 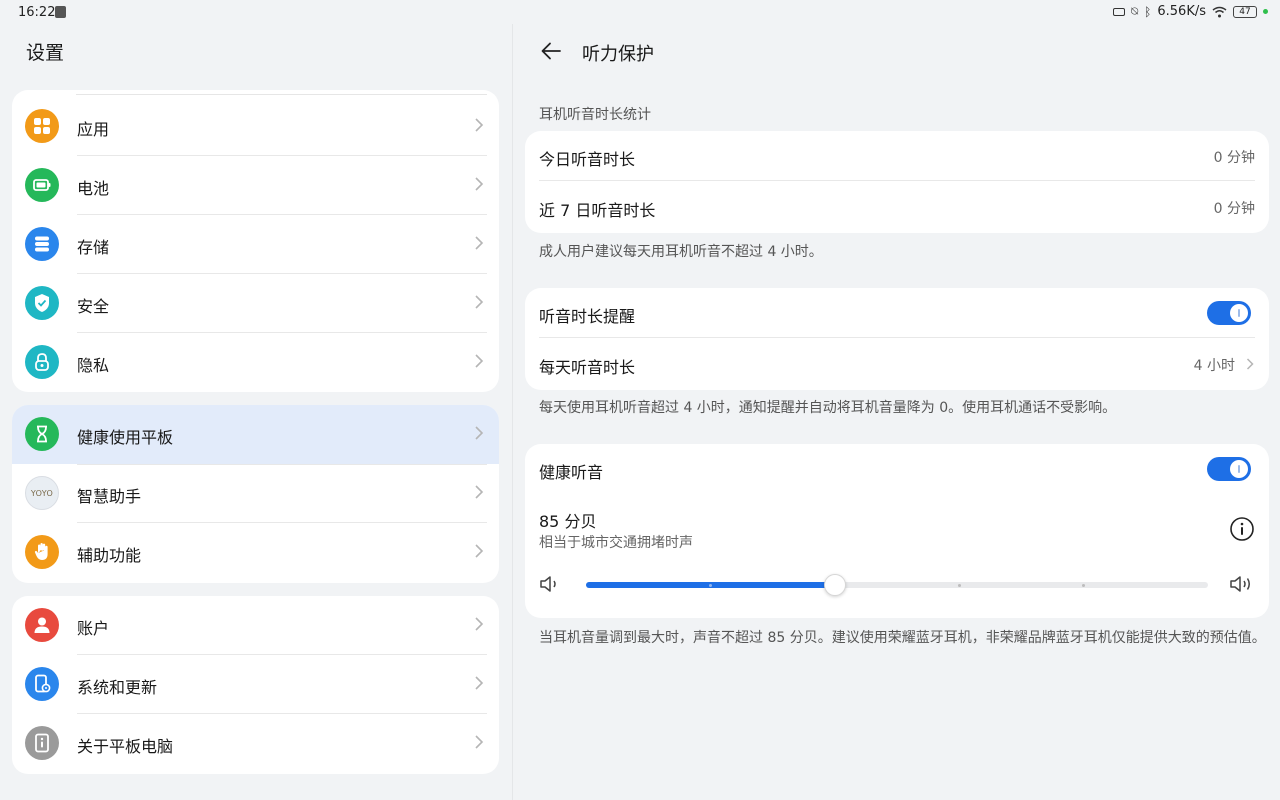 I want to click on week-listening-value: 0 分钟, so click(x=1234, y=209).